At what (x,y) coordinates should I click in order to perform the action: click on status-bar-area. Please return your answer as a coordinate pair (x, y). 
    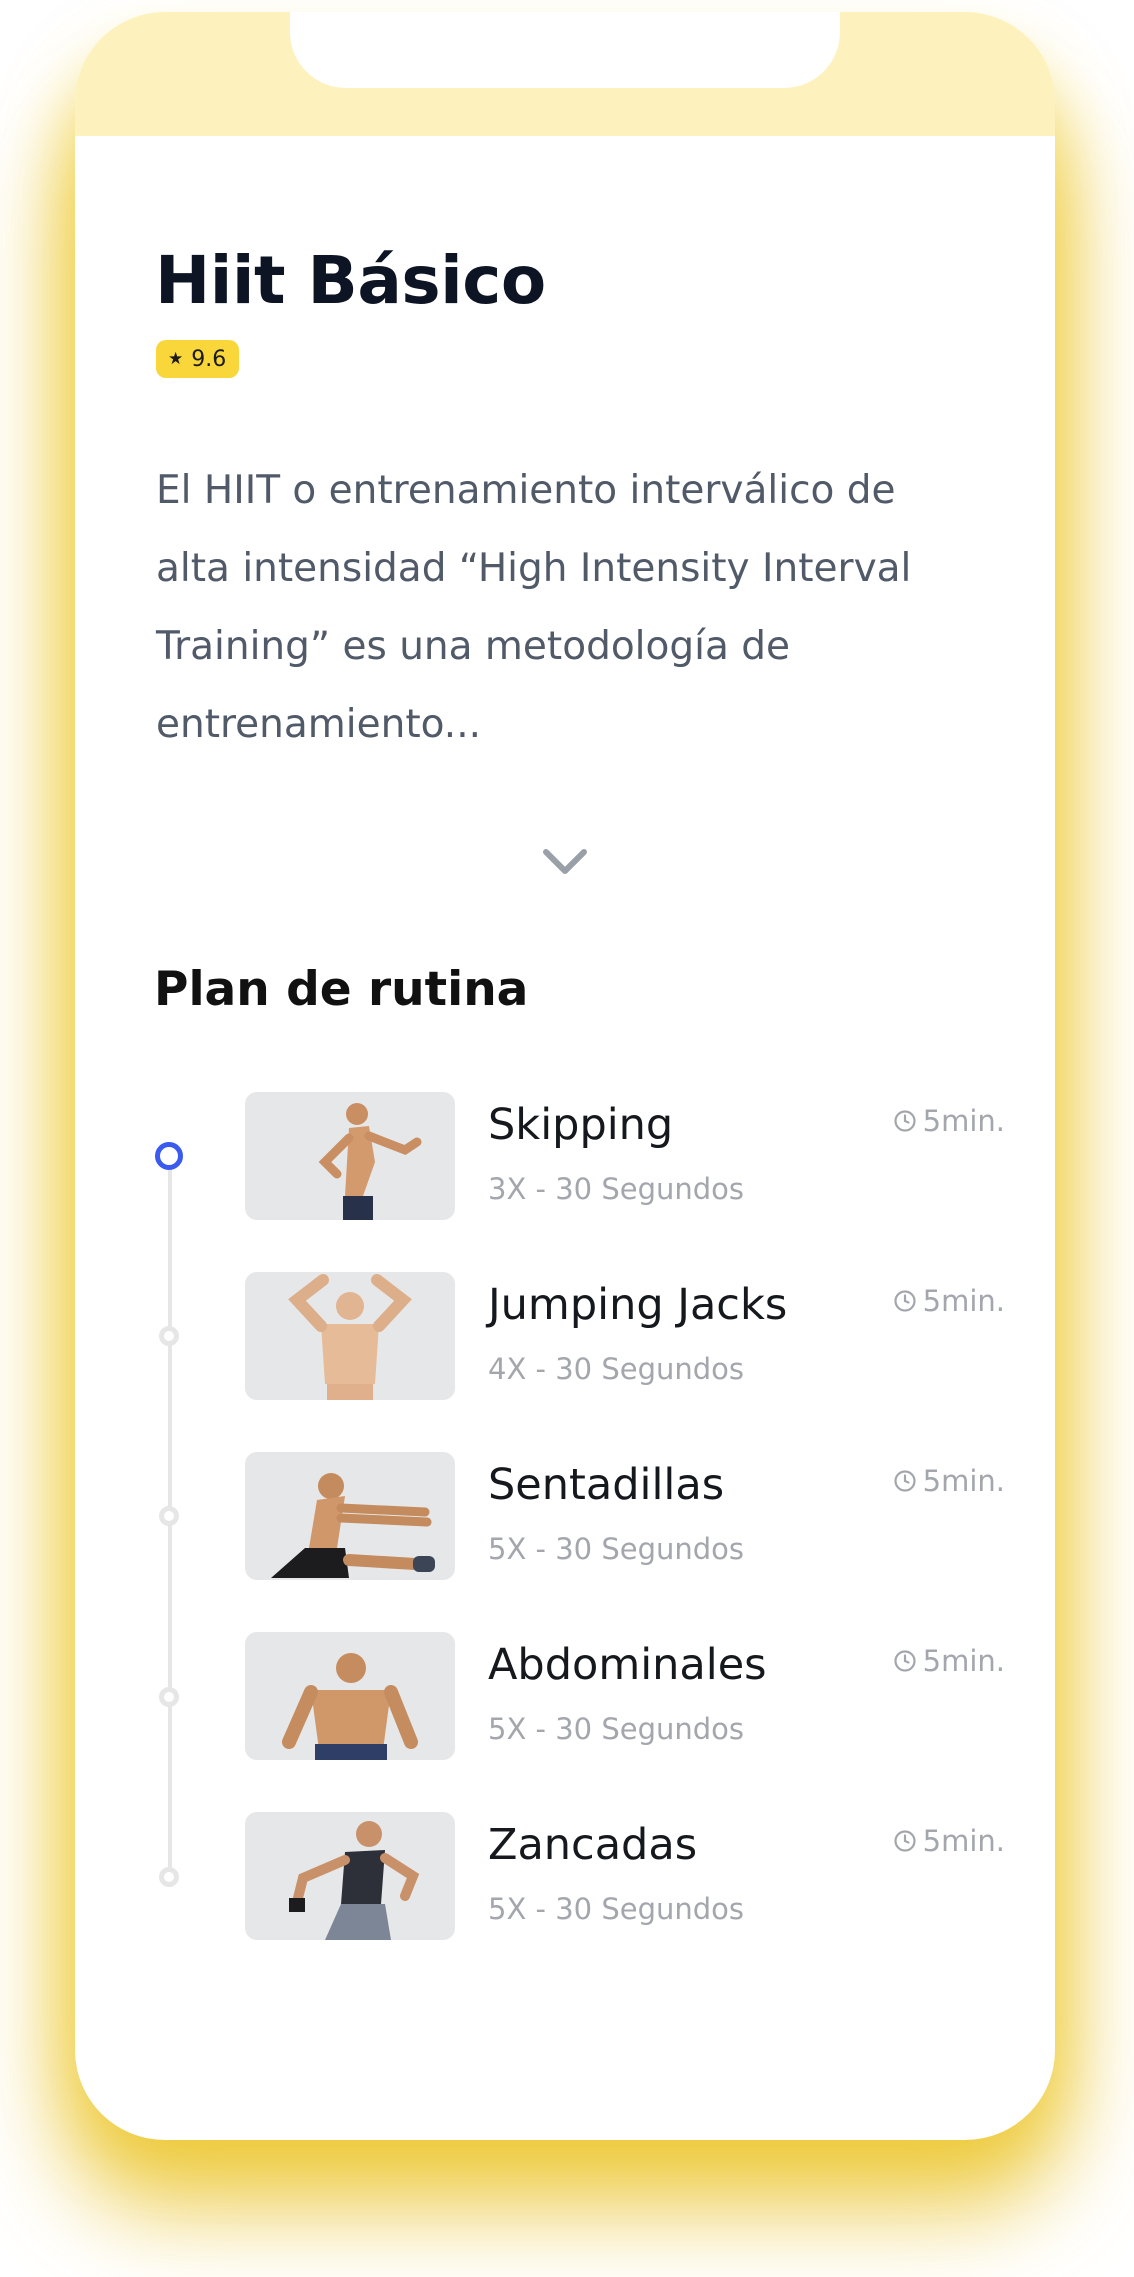
    Looking at the image, I should click on (565, 74).